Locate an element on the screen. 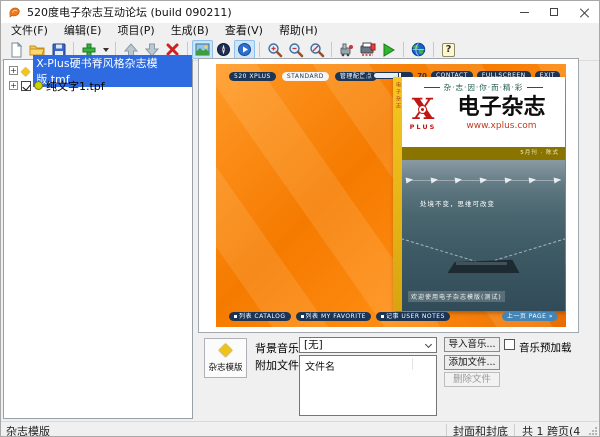 The image size is (600, 437). attach-file-list: 文件名 is located at coordinates (368, 385).